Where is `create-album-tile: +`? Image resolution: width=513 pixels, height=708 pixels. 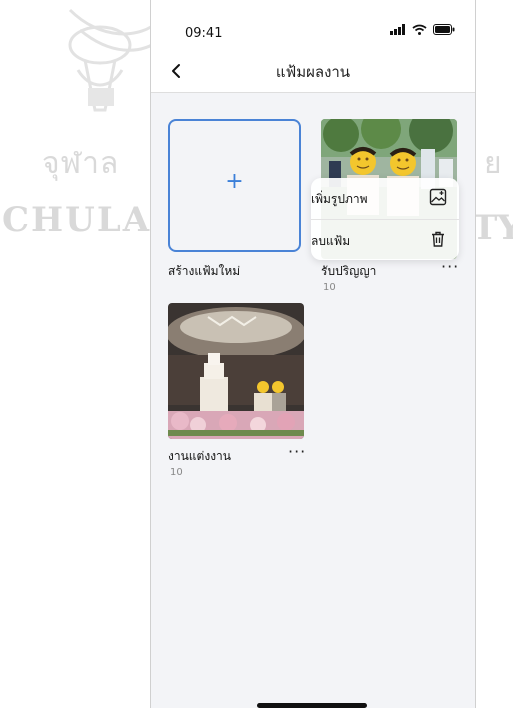
create-album-tile: + is located at coordinates (234, 185).